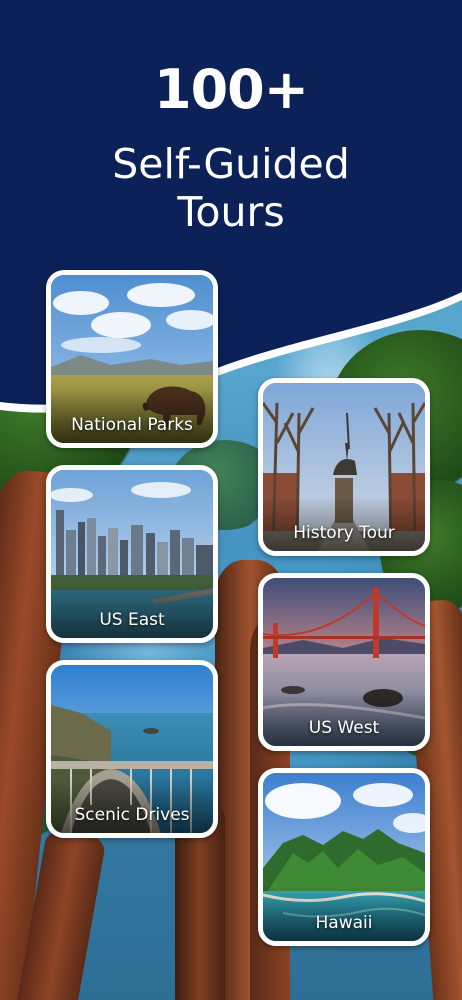 This screenshot has width=462, height=1000. Describe the element at coordinates (344, 533) in the screenshot. I see `tour-card-label: History Tour` at that location.